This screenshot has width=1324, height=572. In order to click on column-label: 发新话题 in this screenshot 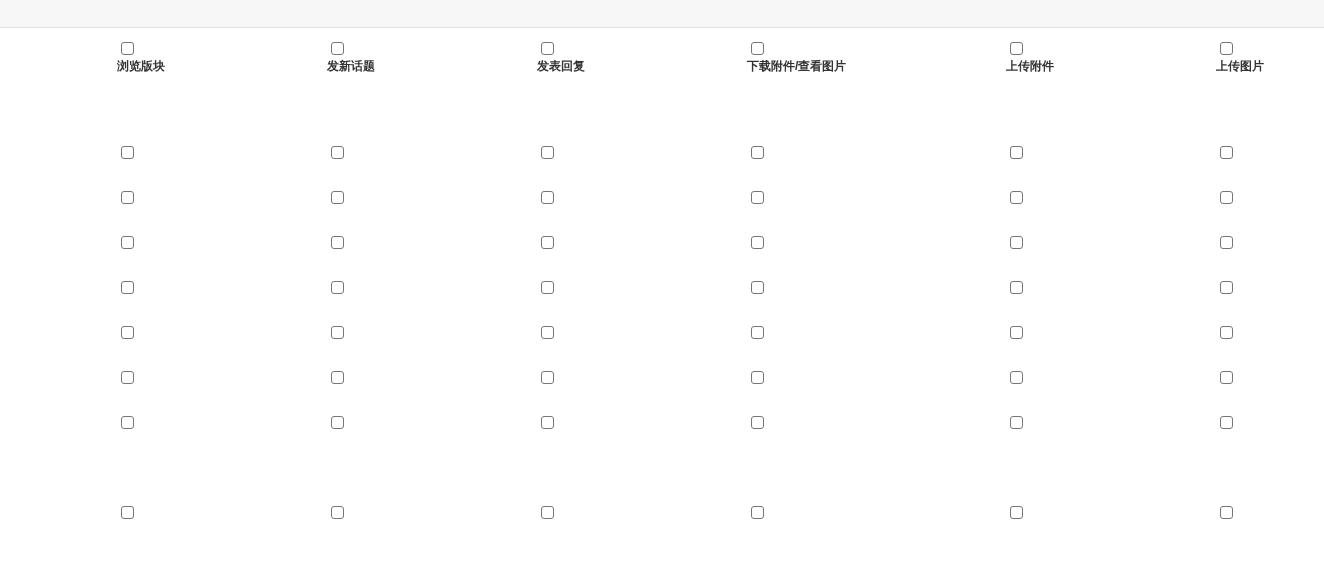, I will do `click(351, 66)`.